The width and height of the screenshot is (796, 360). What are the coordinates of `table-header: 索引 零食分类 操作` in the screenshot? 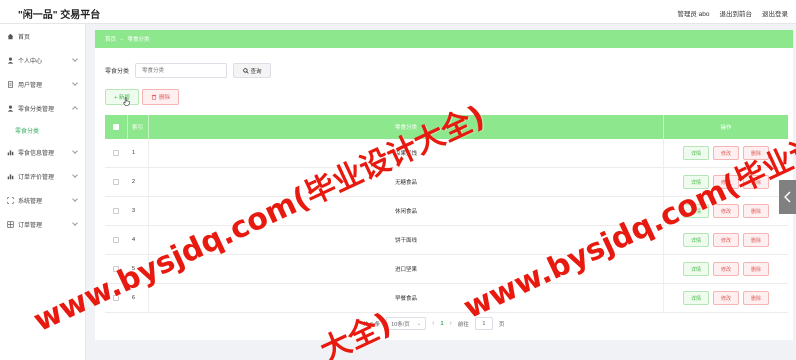 It's located at (446, 127).